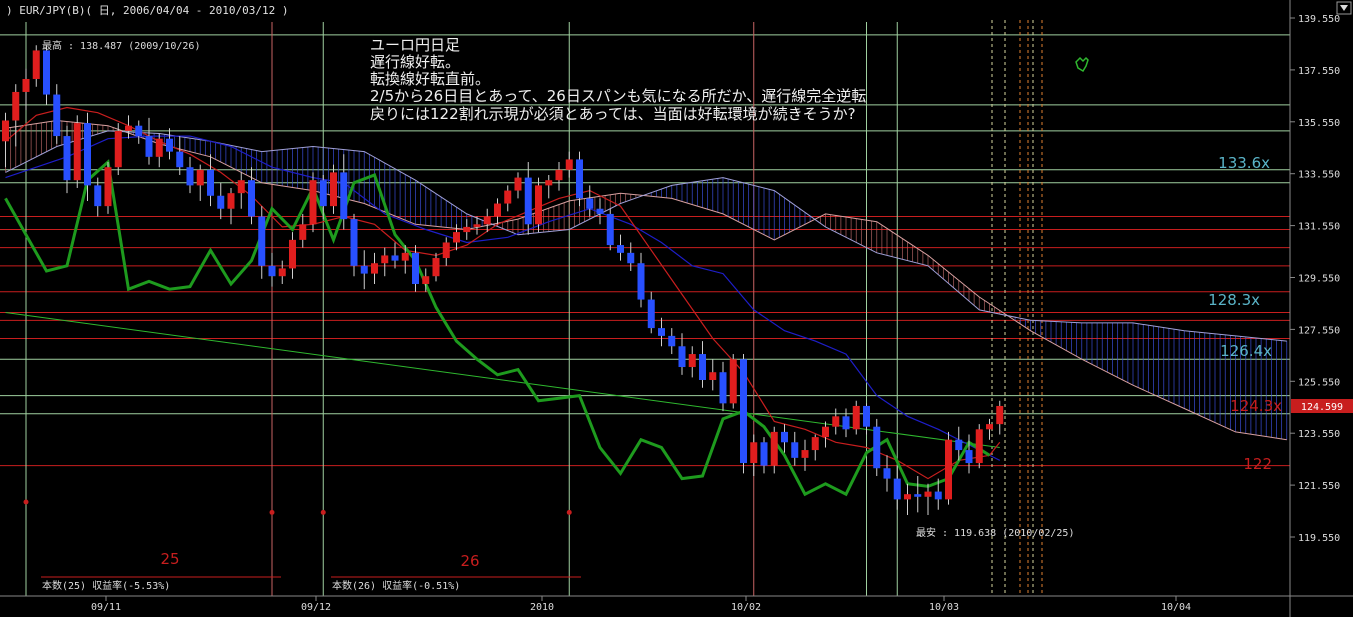 The image size is (1353, 617). Describe the element at coordinates (1319, 175) in the screenshot. I see `y-tick-label: 133.550` at that location.